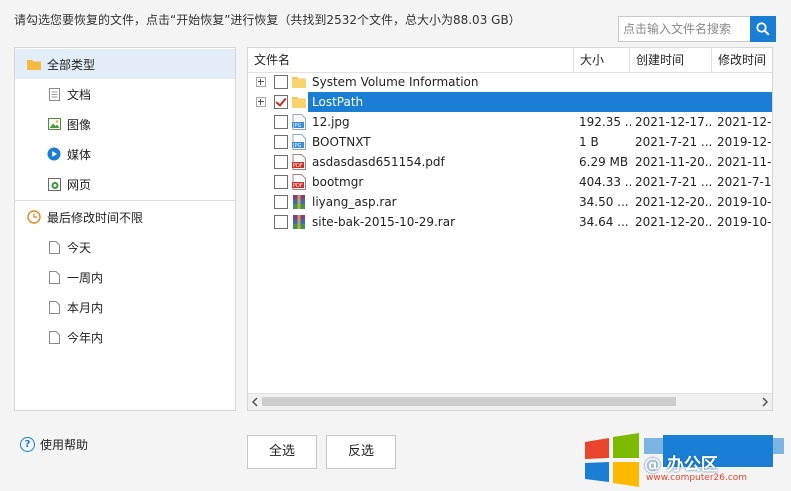  What do you see at coordinates (765, 402) in the screenshot?
I see `scroll-right-icon` at bounding box center [765, 402].